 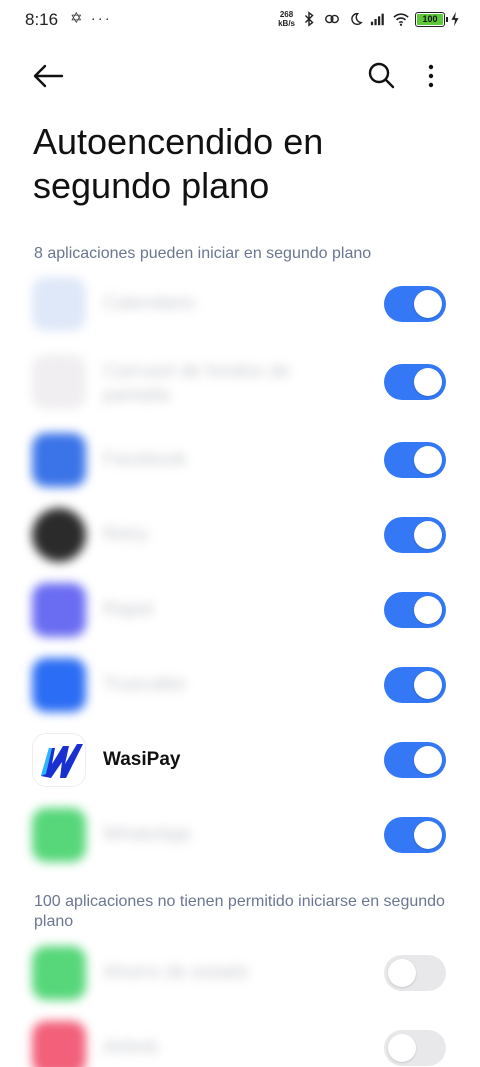 I want to click on app-name: Calendario, so click(x=149, y=303).